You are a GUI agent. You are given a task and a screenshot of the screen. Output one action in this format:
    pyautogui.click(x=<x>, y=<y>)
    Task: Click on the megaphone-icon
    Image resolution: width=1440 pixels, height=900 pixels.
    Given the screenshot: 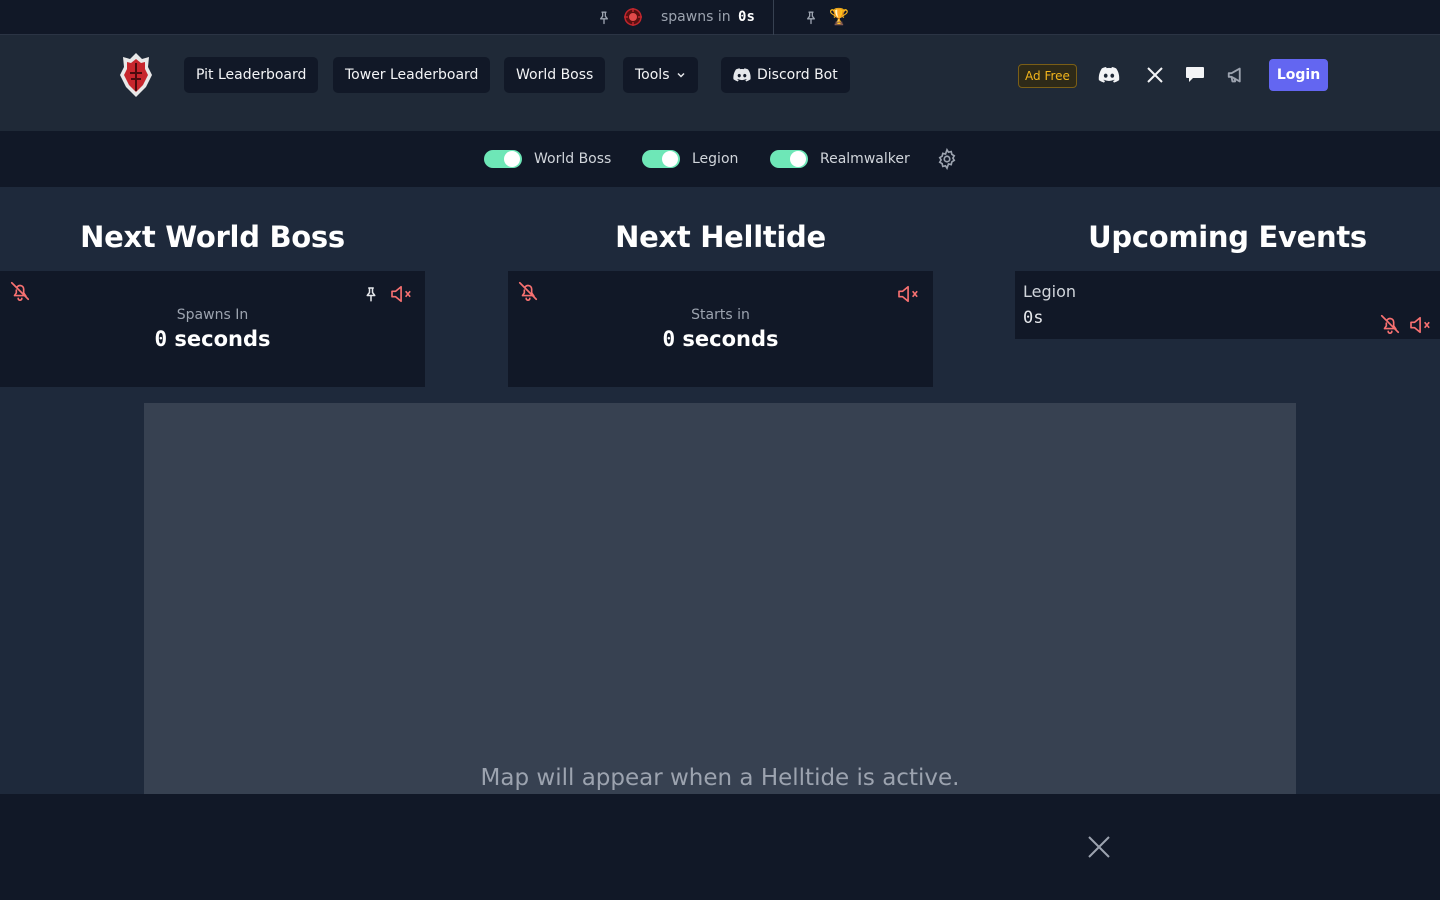 What is the action you would take?
    pyautogui.click(x=1237, y=77)
    